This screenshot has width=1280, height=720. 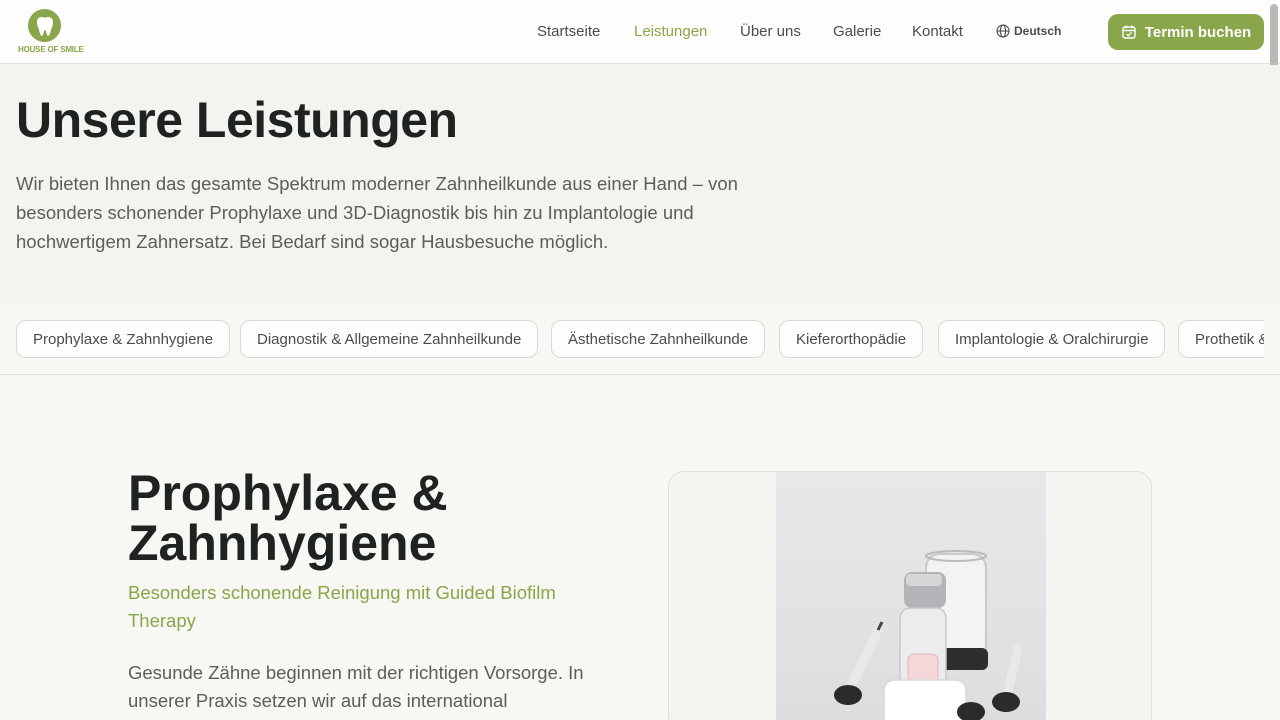 What do you see at coordinates (670, 31) in the screenshot?
I see `nav-leistungen: Leistungen` at bounding box center [670, 31].